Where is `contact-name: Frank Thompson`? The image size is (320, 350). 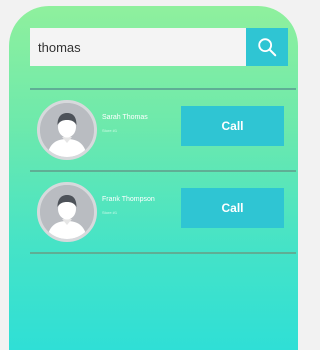
contact-name: Frank Thompson is located at coordinates (128, 199).